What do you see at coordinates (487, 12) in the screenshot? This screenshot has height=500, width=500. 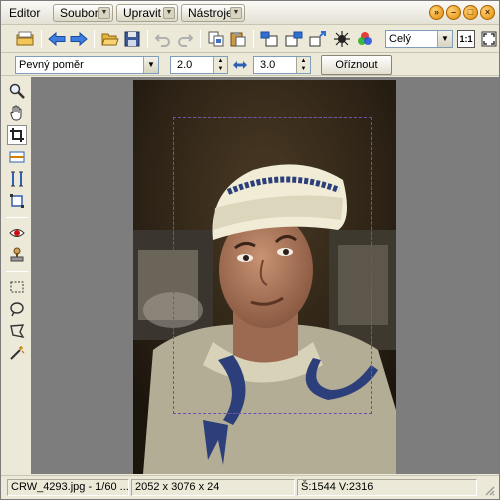 I see `close-button: ×` at bounding box center [487, 12].